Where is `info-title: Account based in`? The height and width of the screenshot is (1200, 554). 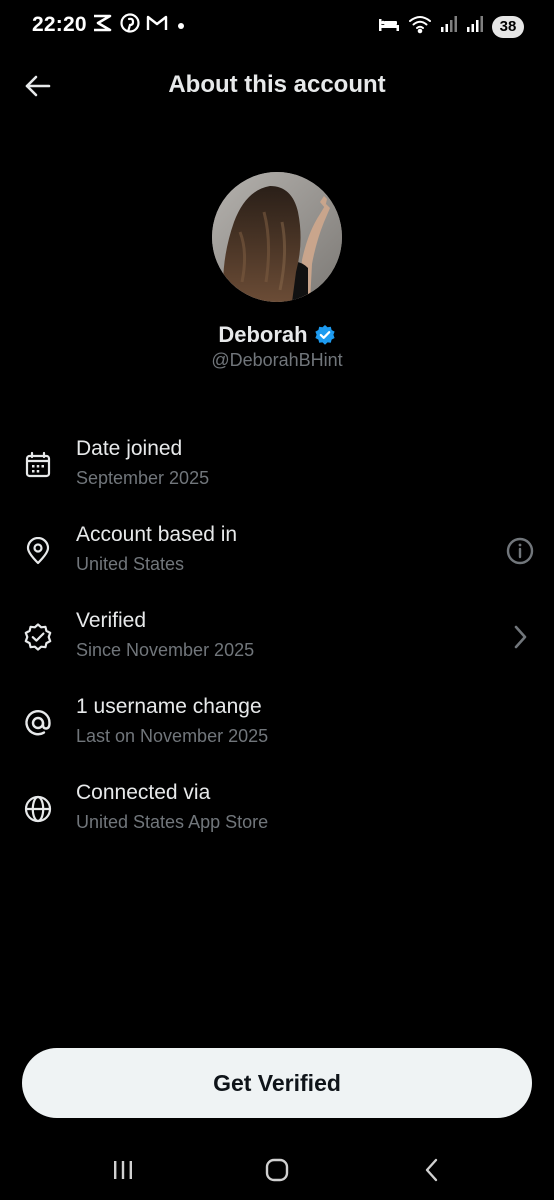
info-title: Account based in is located at coordinates (157, 534).